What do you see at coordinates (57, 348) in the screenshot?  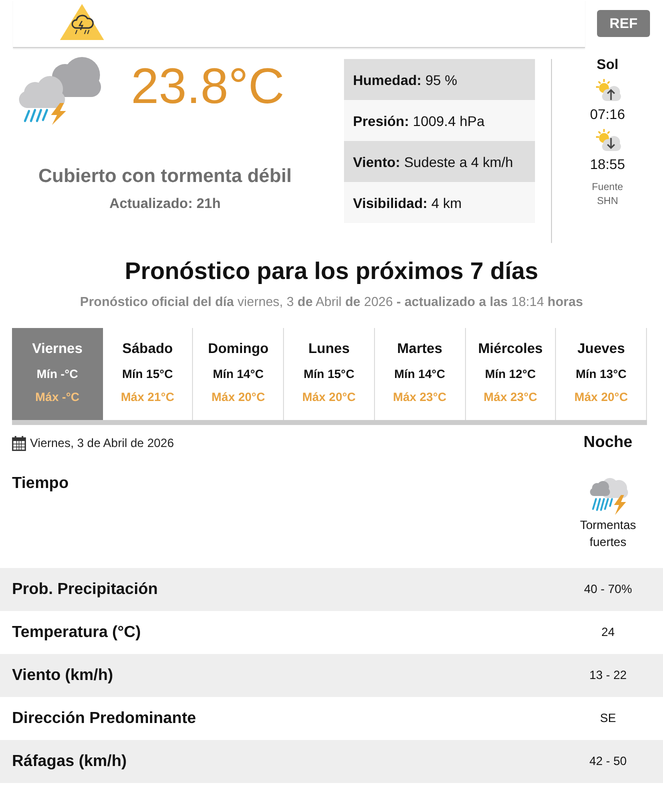 I see `day-name: Viernes` at bounding box center [57, 348].